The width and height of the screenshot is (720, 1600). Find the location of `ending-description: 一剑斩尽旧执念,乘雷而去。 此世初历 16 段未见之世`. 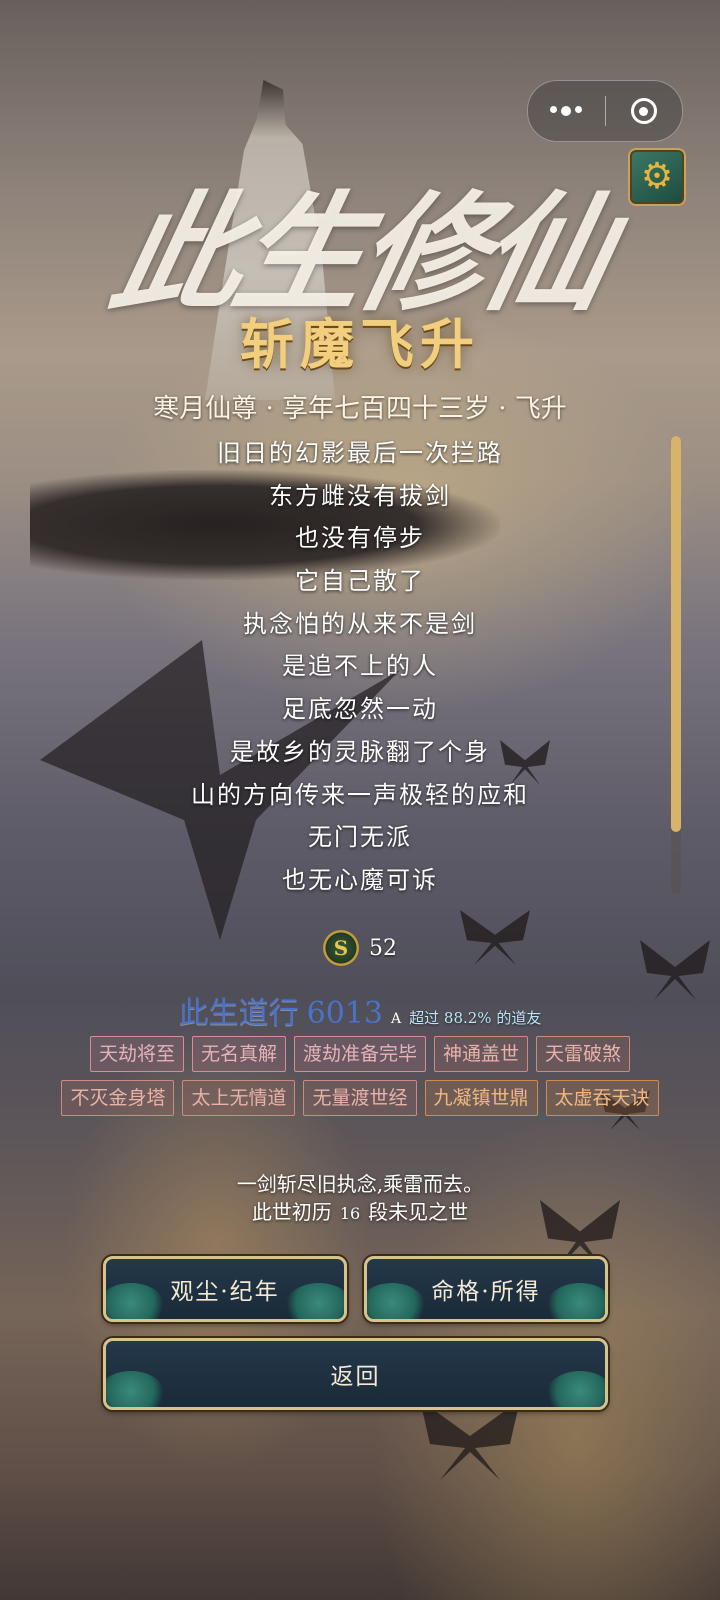

ending-description: 一剑斩尽旧执念,乘雷而去。 此世初历 16 段未见之世 is located at coordinates (360, 1199).